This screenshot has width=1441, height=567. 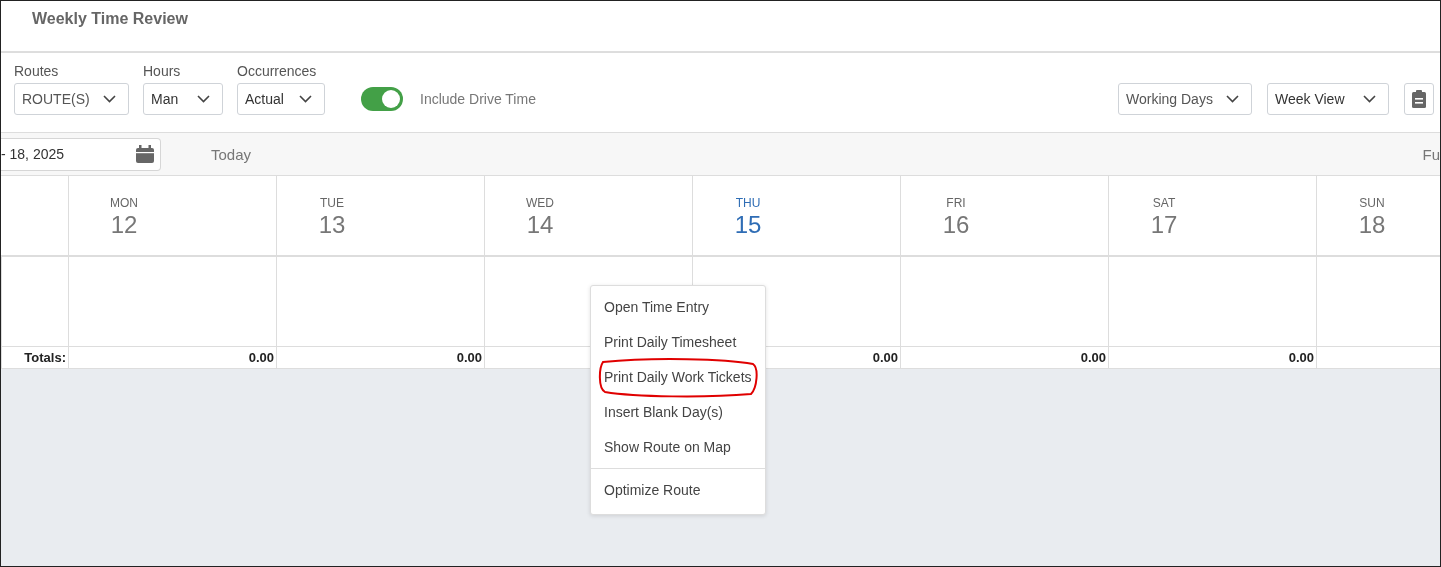 I want to click on clipboard-button, so click(x=1419, y=99).